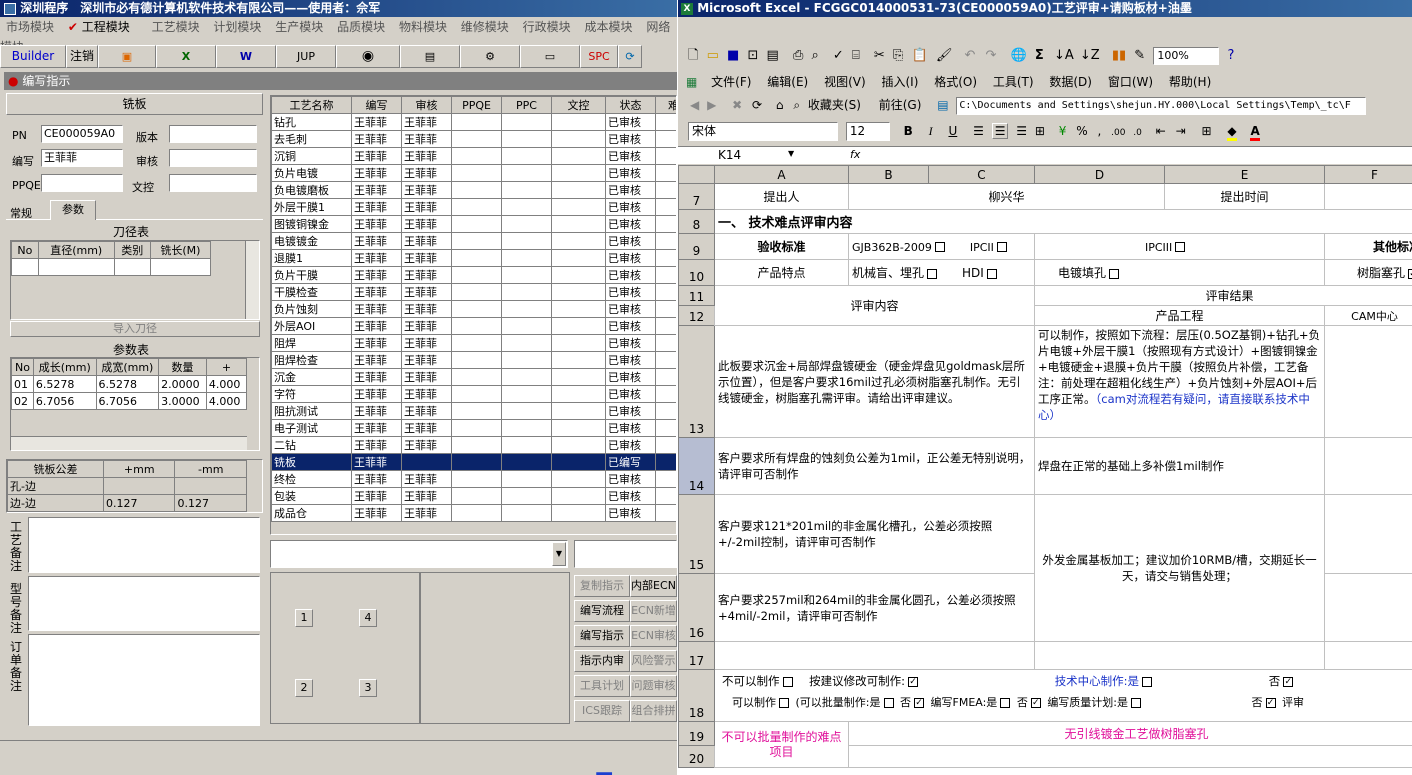 Image resolution: width=1412 pixels, height=775 pixels. What do you see at coordinates (129, 443) in the screenshot?
I see `param-hscroll` at bounding box center [129, 443].